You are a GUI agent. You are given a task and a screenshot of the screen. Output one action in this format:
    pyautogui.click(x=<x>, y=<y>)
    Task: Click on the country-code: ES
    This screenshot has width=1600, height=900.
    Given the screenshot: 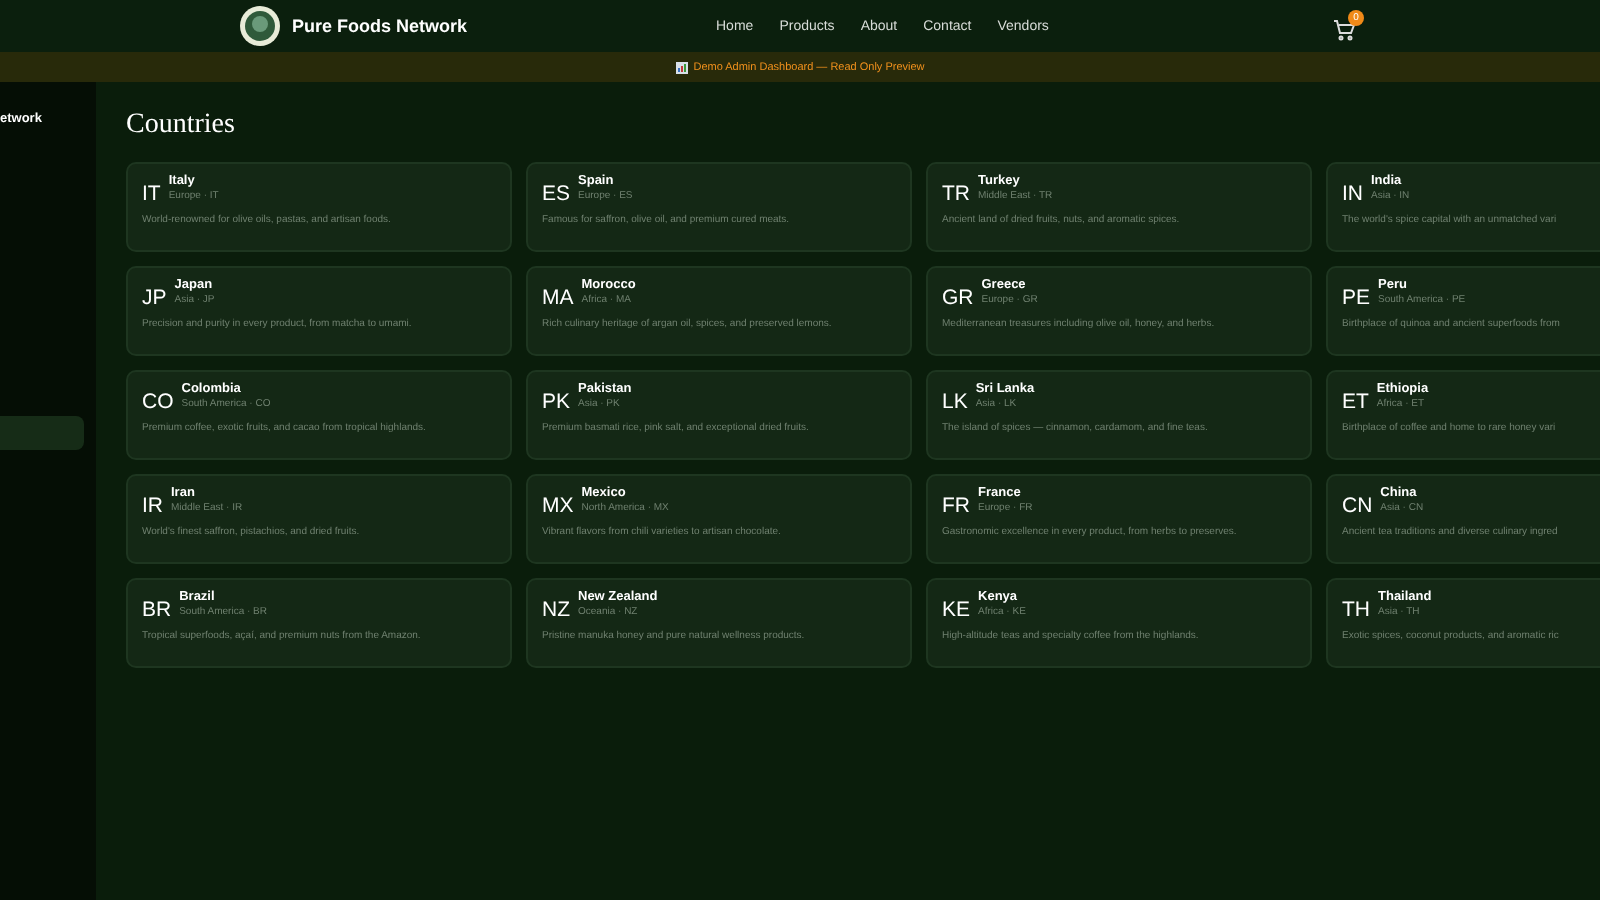 What is the action you would take?
    pyautogui.click(x=556, y=194)
    